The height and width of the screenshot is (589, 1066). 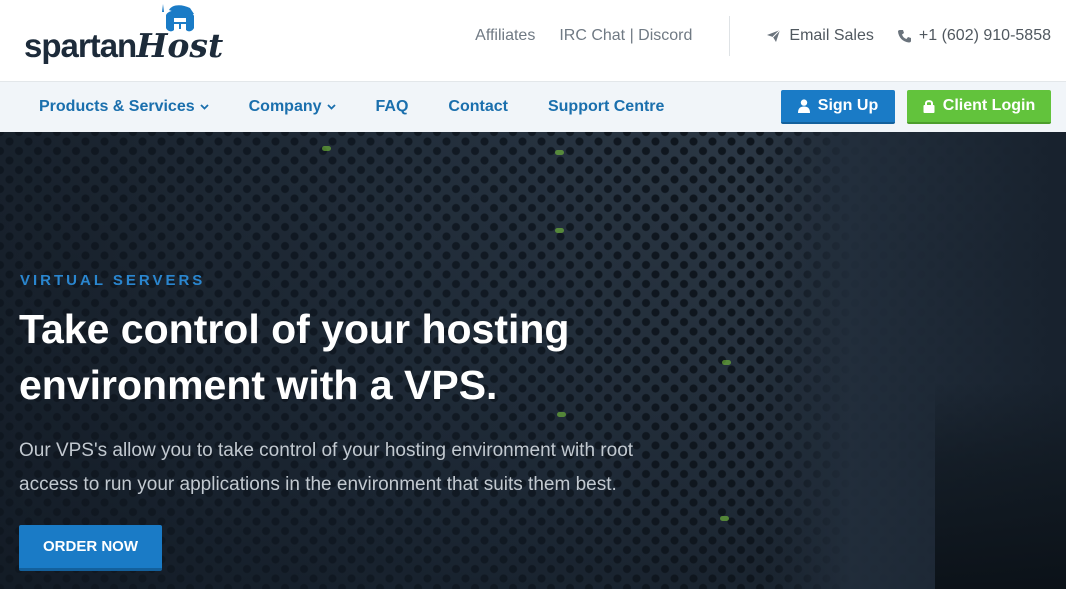 I want to click on nav-item-faq: FAQ, so click(x=392, y=107).